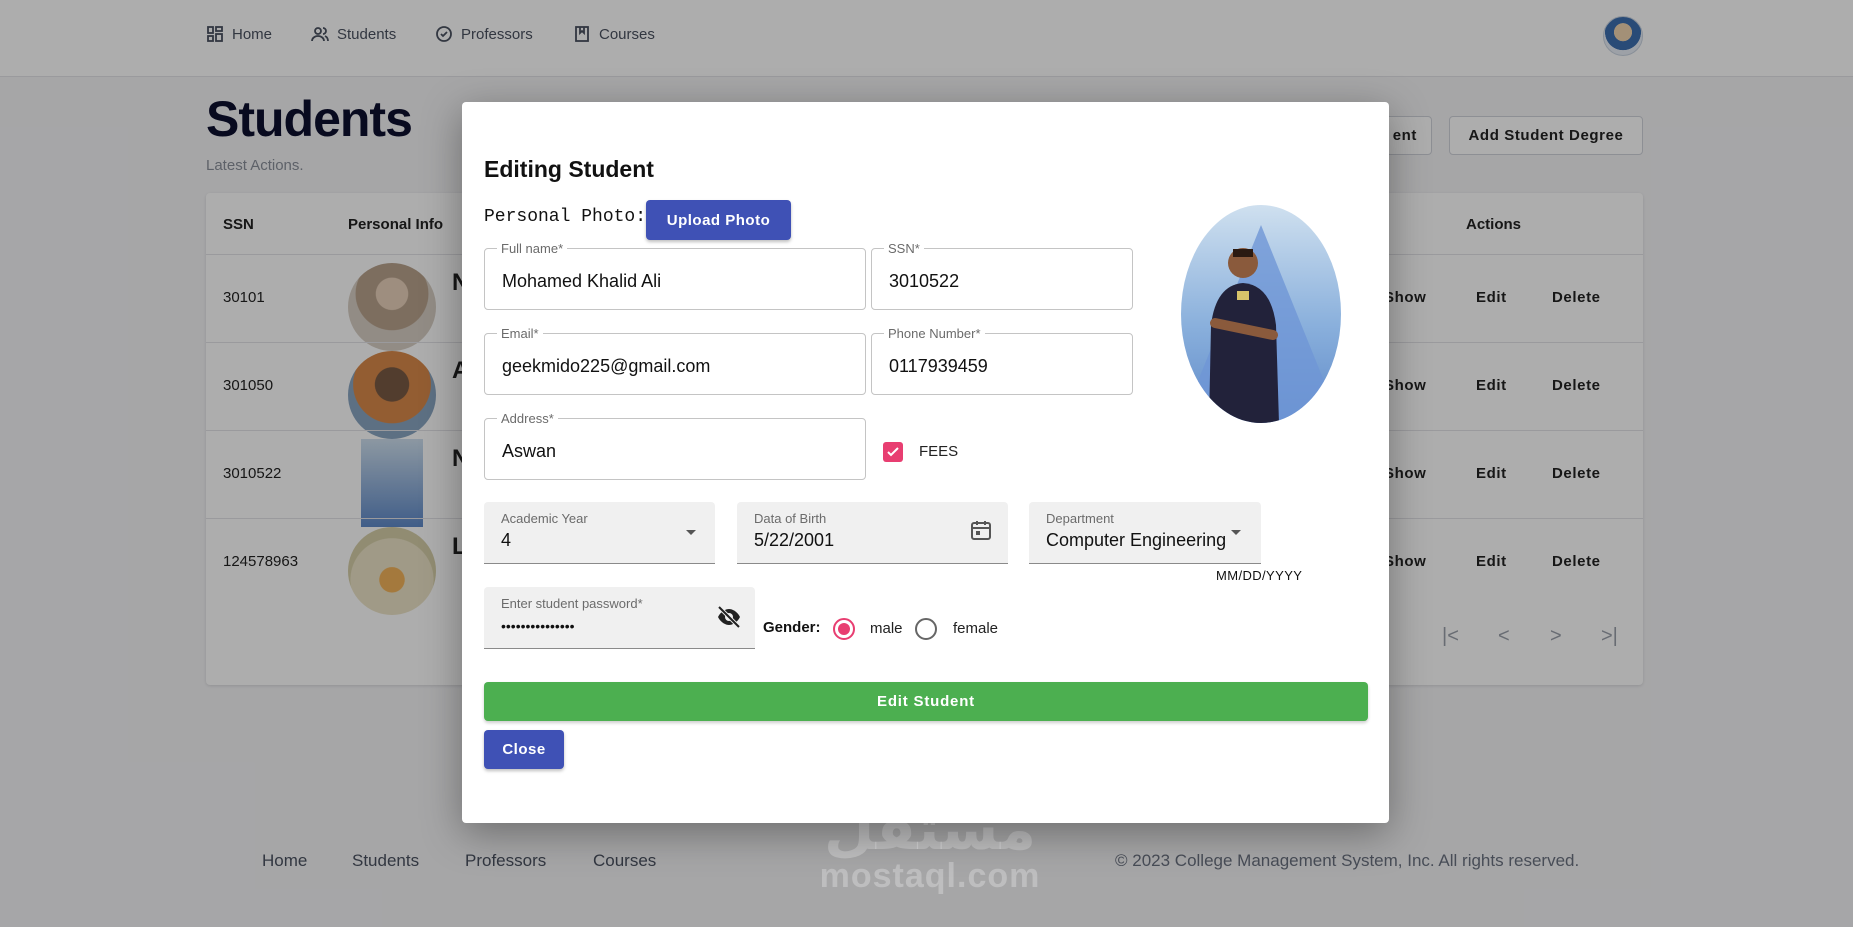  What do you see at coordinates (1080, 518) in the screenshot?
I see `department-label: Department` at bounding box center [1080, 518].